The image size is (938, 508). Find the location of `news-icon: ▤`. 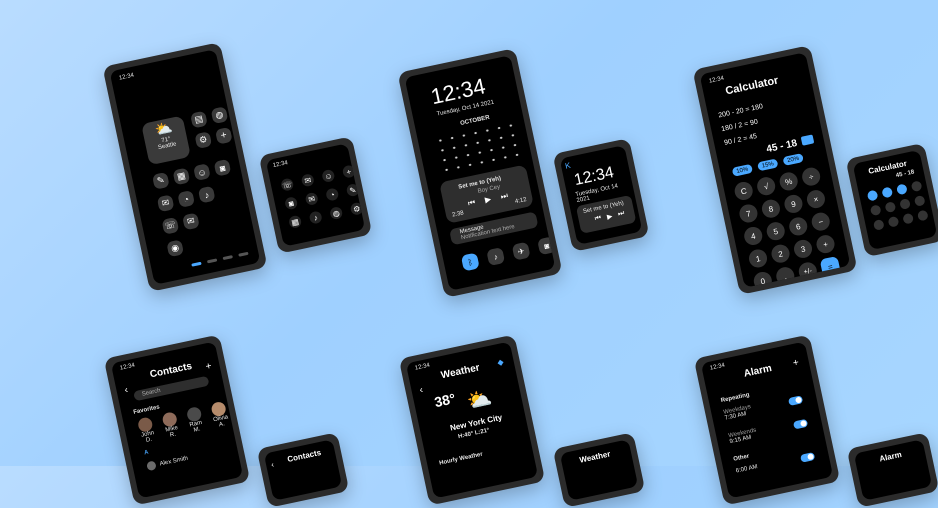

news-icon: ▤ is located at coordinates (199, 119).